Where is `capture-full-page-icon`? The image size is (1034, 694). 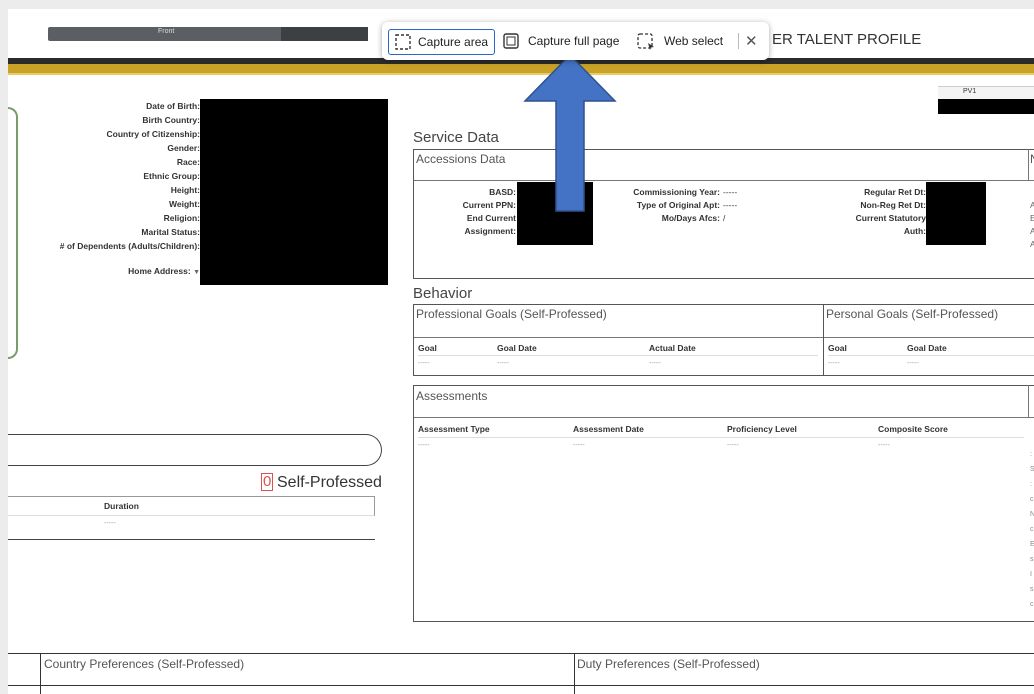
capture-full-page-icon is located at coordinates (511, 41).